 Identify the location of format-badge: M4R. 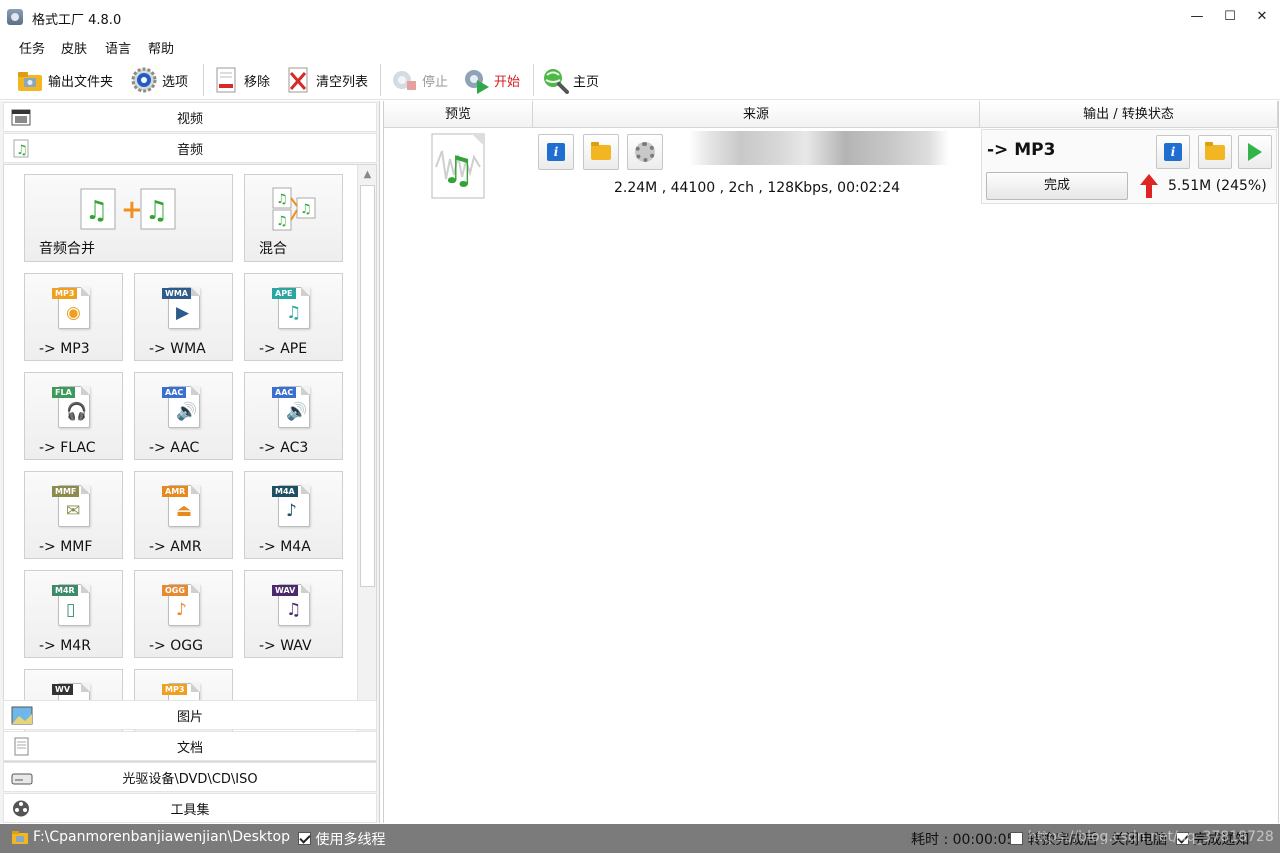
(65, 590).